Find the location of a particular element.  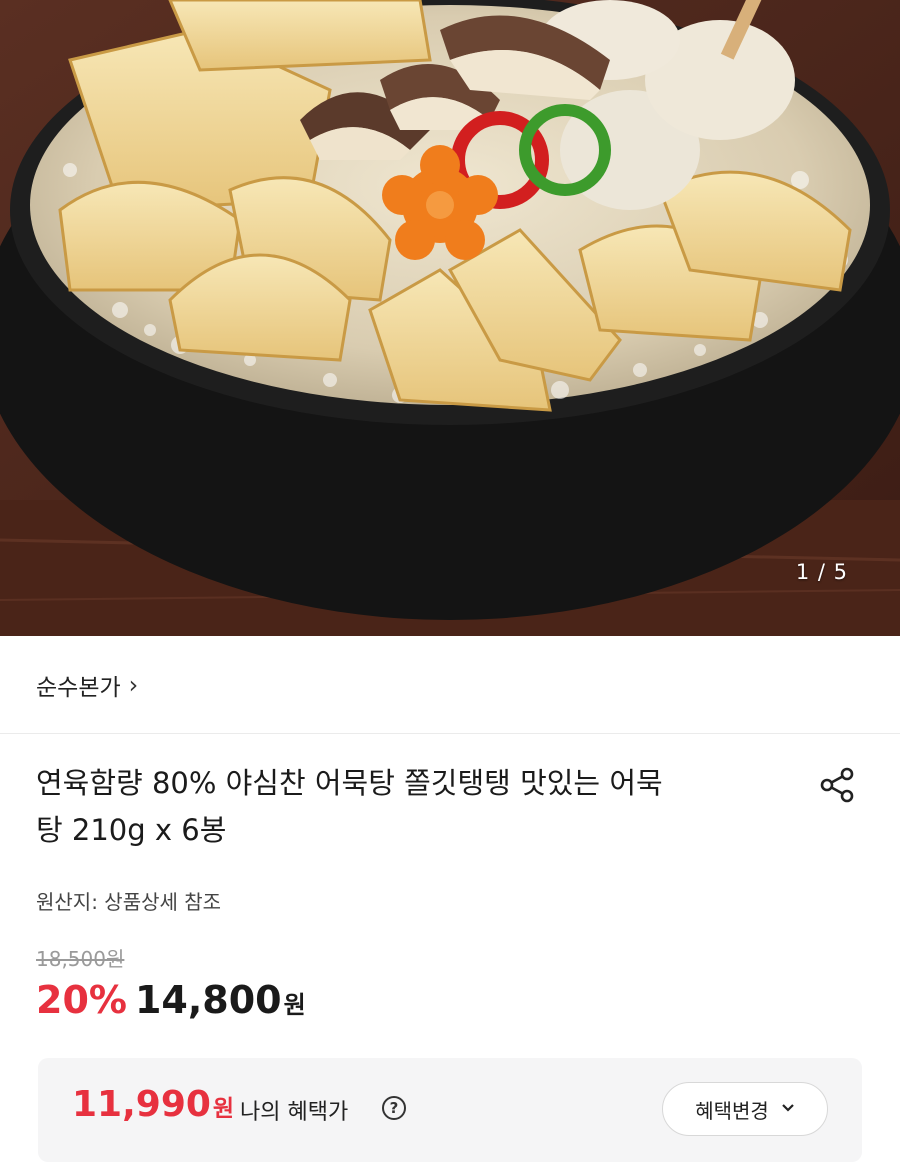

share-icon is located at coordinates (837, 785).